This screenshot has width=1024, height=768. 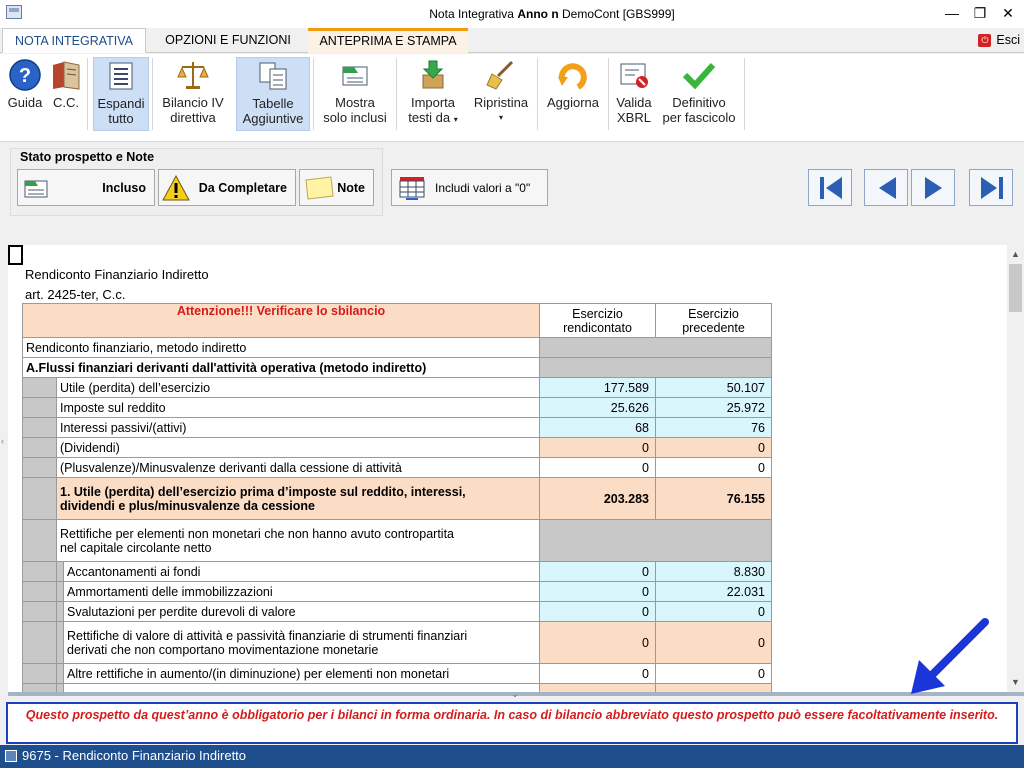 What do you see at coordinates (597, 687) in the screenshot?
I see `value-current` at bounding box center [597, 687].